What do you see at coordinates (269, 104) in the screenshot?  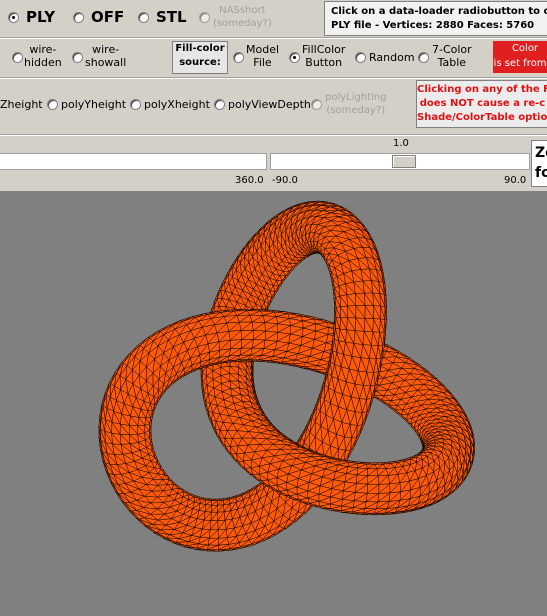 I see `polyviewdepth-label: polyViewDepth` at bounding box center [269, 104].